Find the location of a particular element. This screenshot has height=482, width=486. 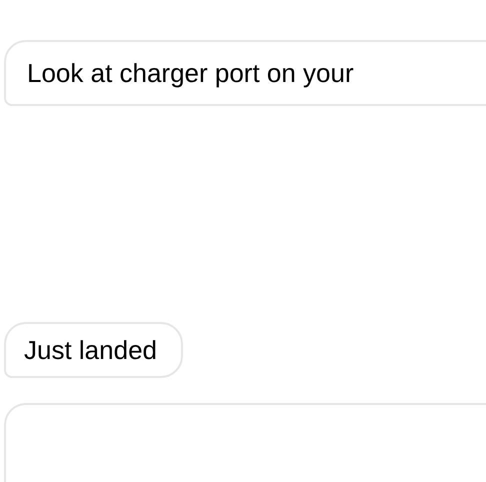

message-bubble: Look at charger port on your is located at coordinates (245, 73).